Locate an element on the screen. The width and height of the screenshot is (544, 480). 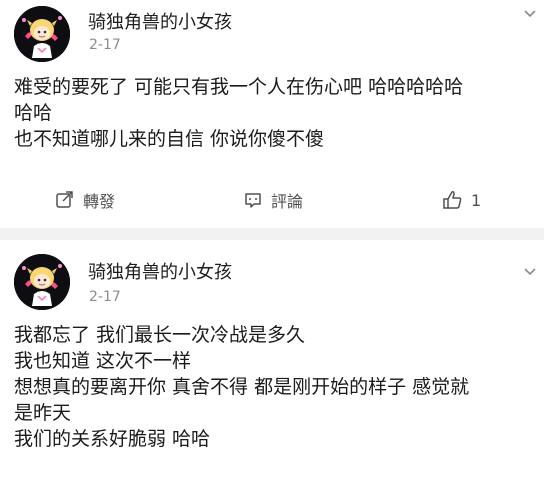
post-text-line: 也不知道哪儿来的自信 你说你傻不傻 is located at coordinates (169, 139).